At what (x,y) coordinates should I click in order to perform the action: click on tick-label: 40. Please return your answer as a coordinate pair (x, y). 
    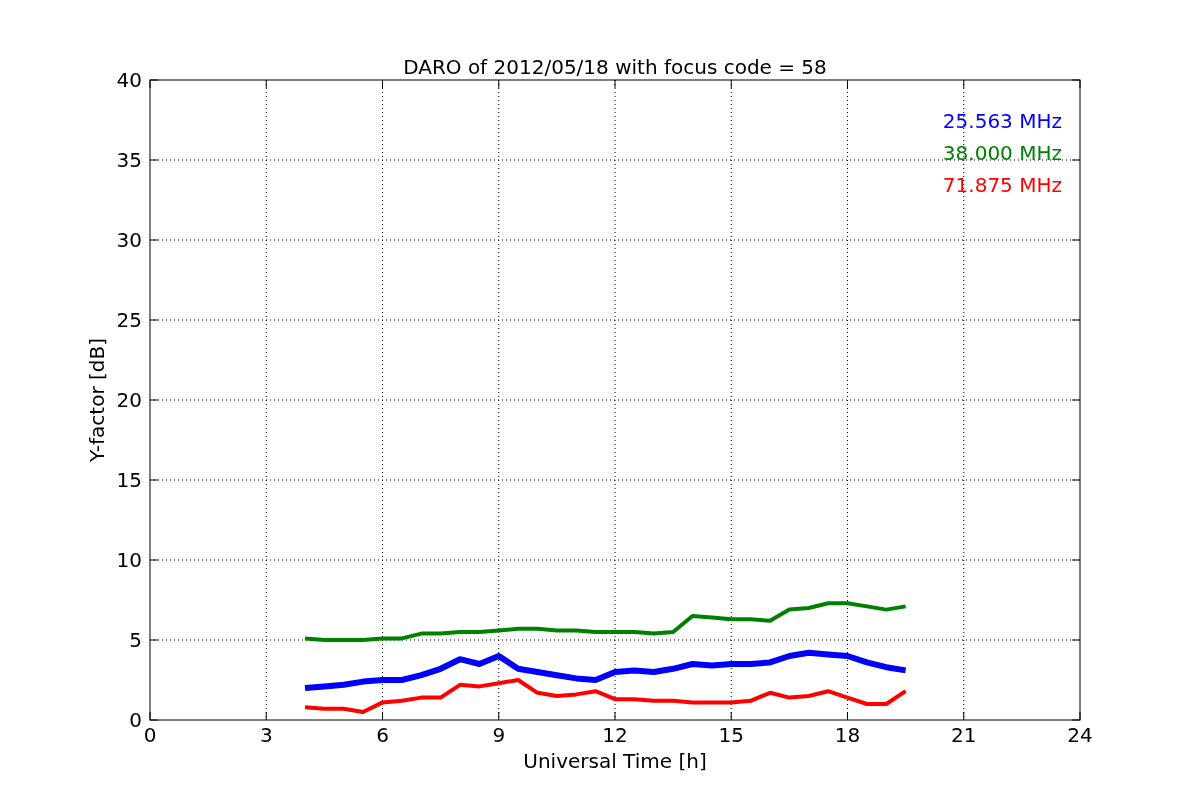
    Looking at the image, I should click on (129, 80).